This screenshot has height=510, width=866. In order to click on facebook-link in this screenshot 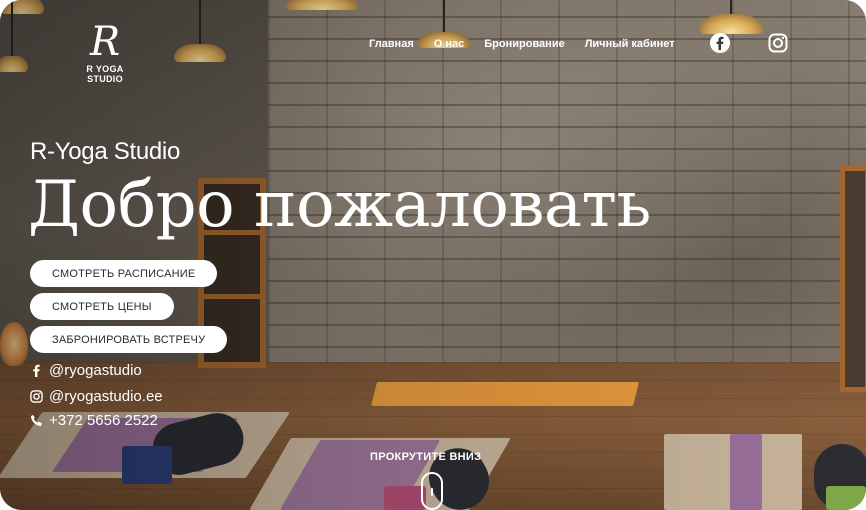, I will do `click(720, 43)`.